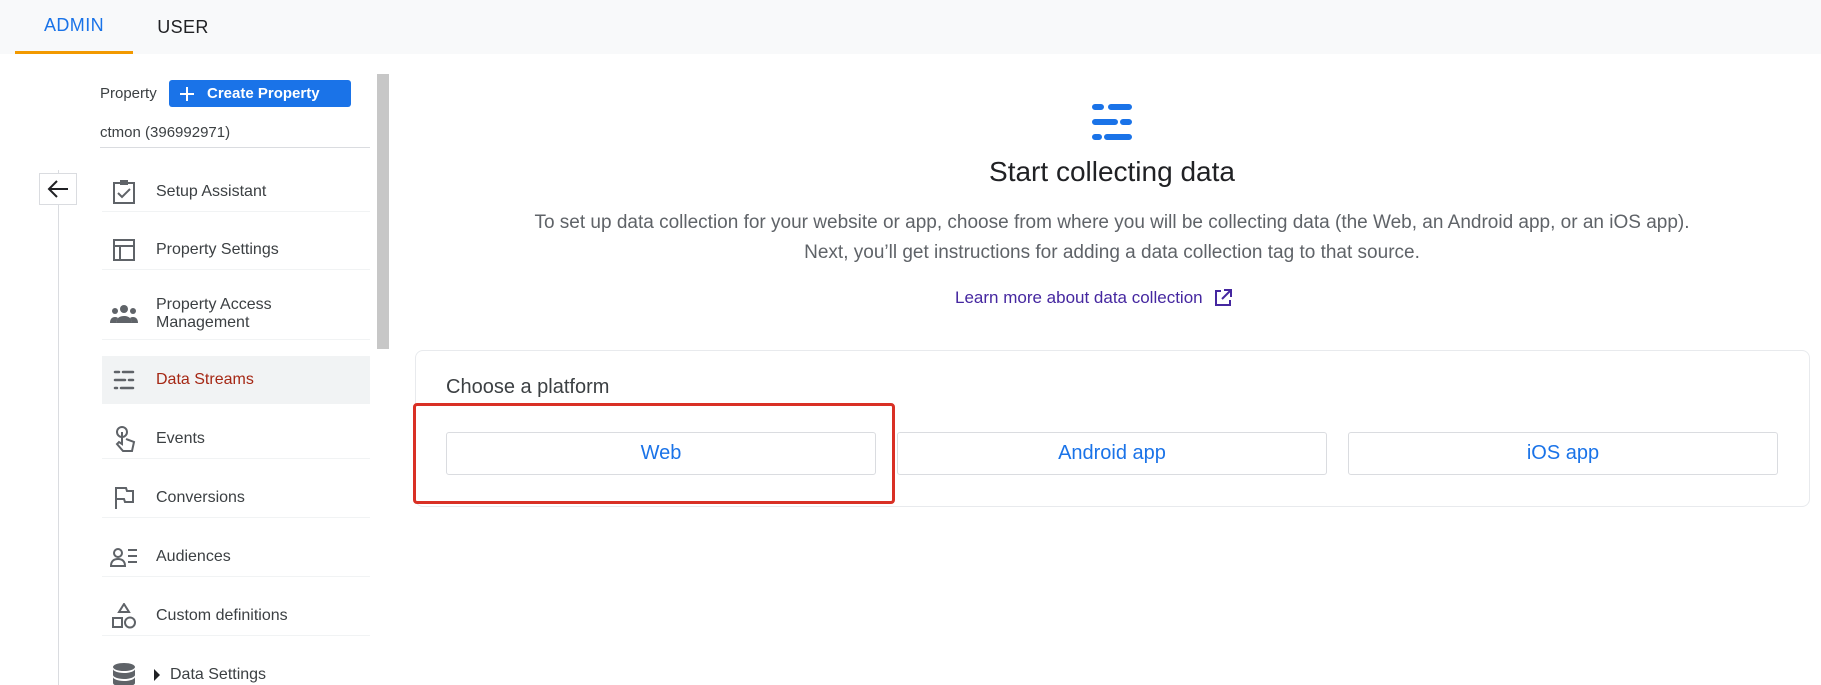 The width and height of the screenshot is (1821, 685). Describe the element at coordinates (235, 147) in the screenshot. I see `property-divider` at that location.